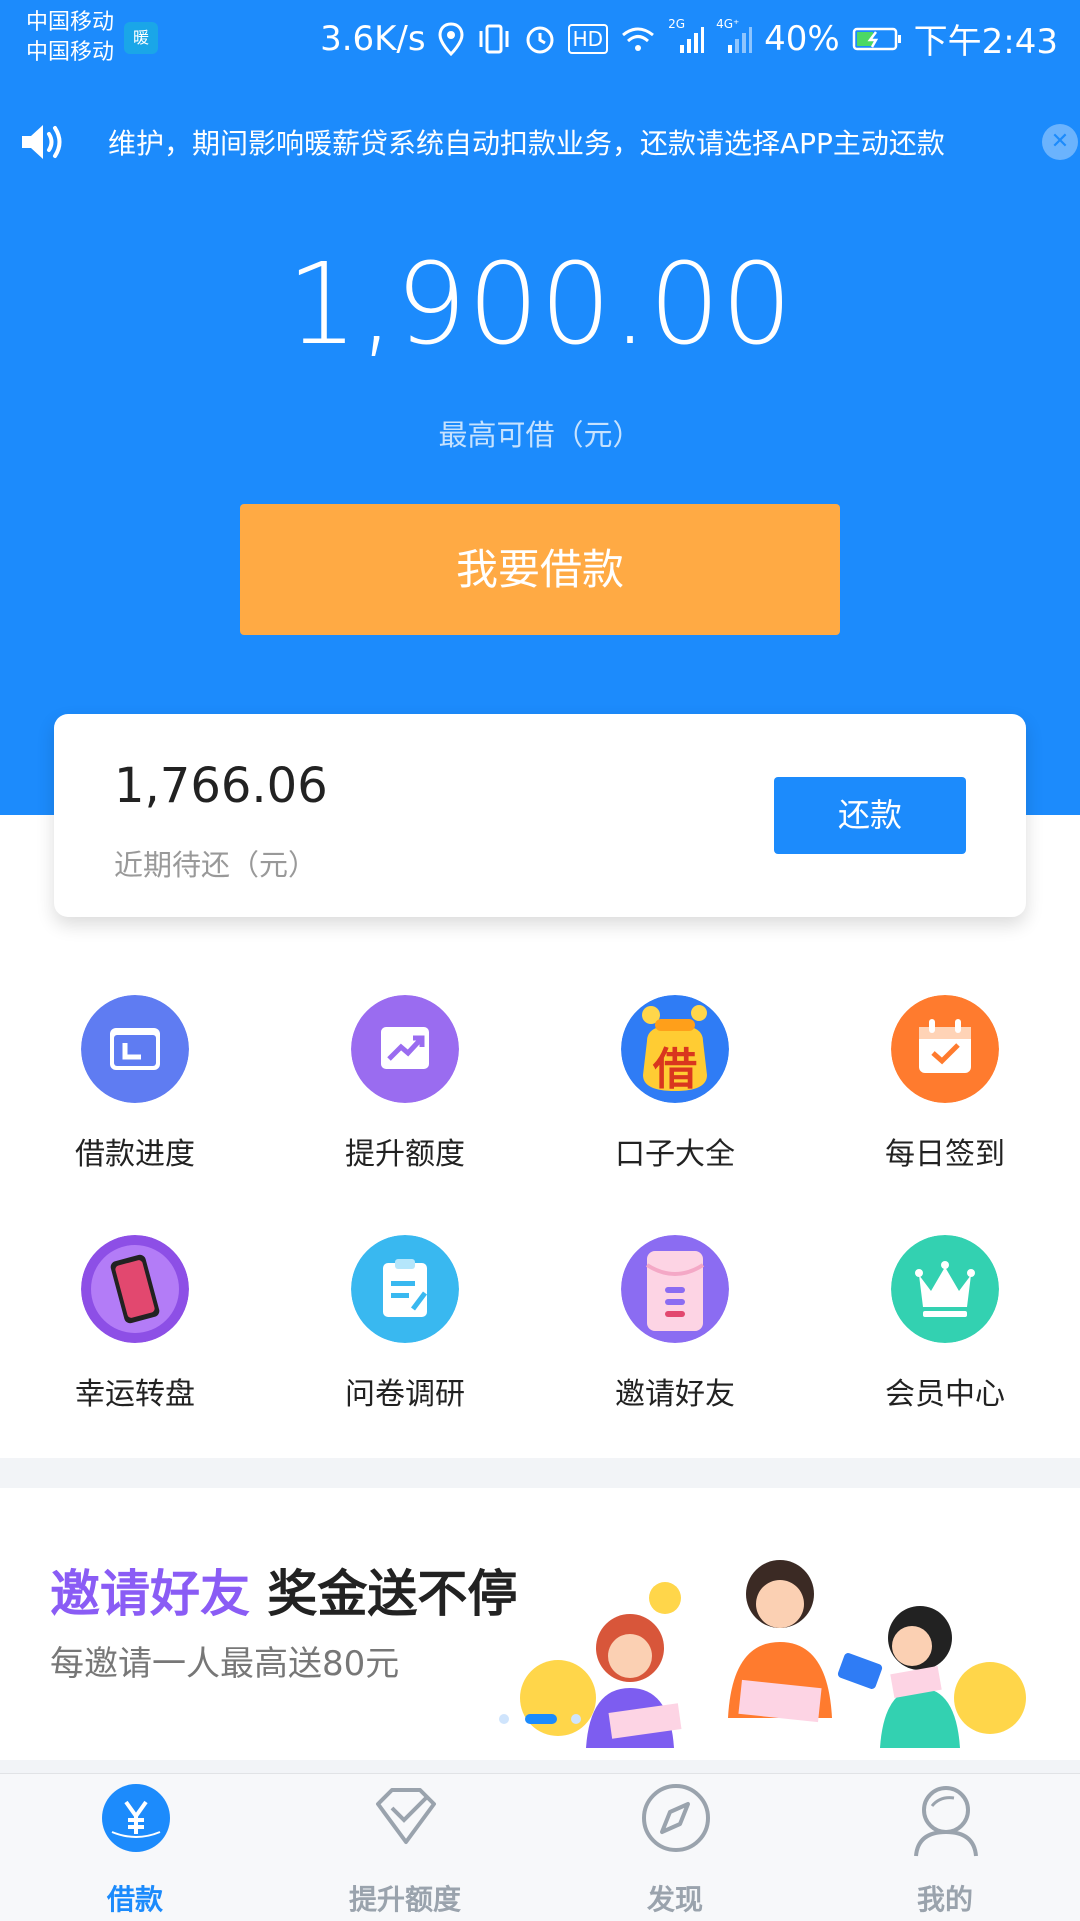 The height and width of the screenshot is (1921, 1080). What do you see at coordinates (734, 36) in the screenshot?
I see `signal-4g-icon: 4G⁺` at bounding box center [734, 36].